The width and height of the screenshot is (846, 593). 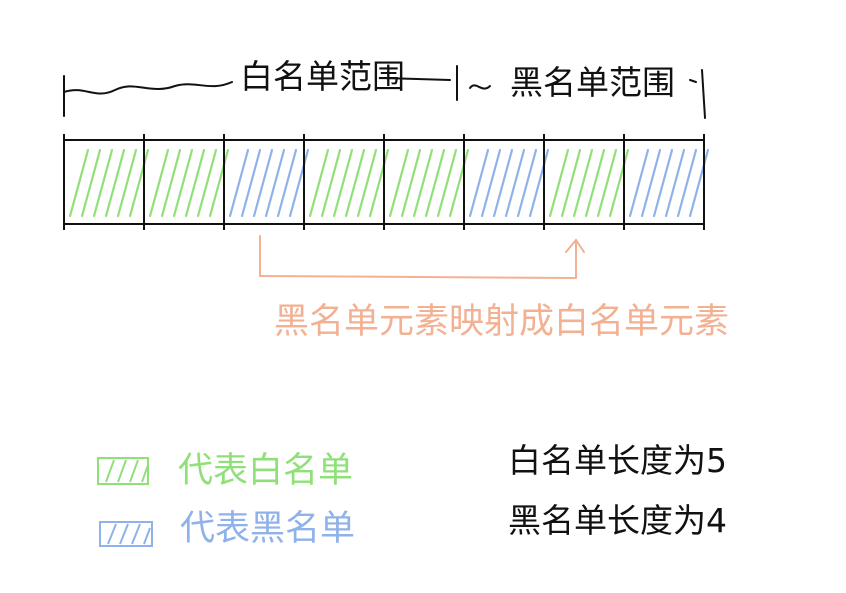 I want to click on blacklist-range-label: 黑名单范围, so click(x=592, y=82).